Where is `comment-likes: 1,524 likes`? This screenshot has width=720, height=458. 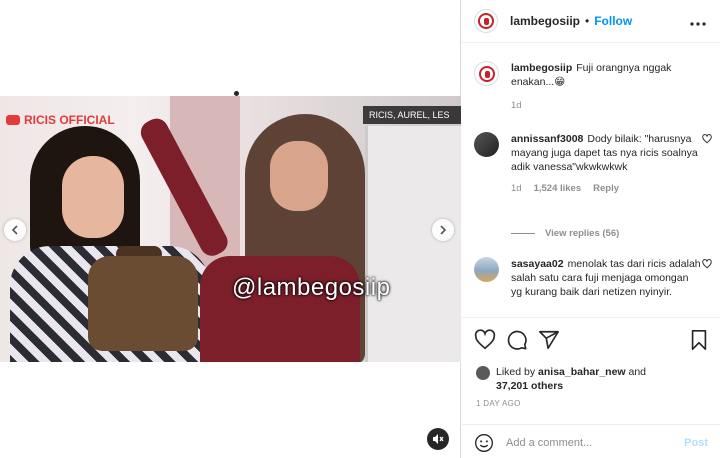
comment-likes: 1,524 likes is located at coordinates (558, 189).